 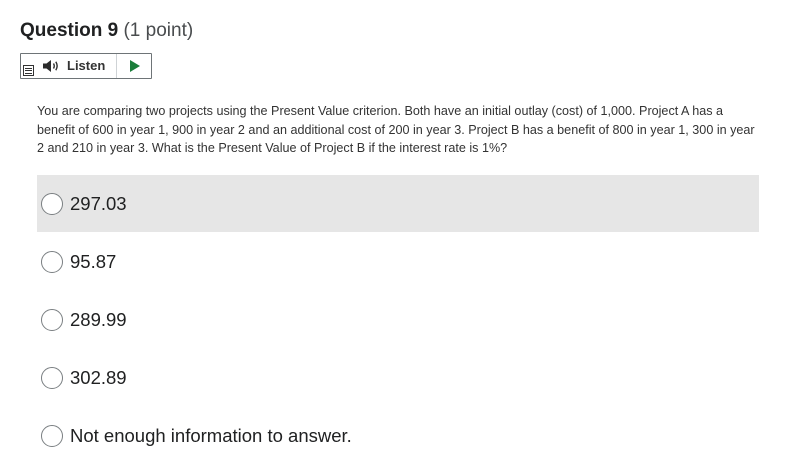 I want to click on question-title: Question 9, so click(x=69, y=30).